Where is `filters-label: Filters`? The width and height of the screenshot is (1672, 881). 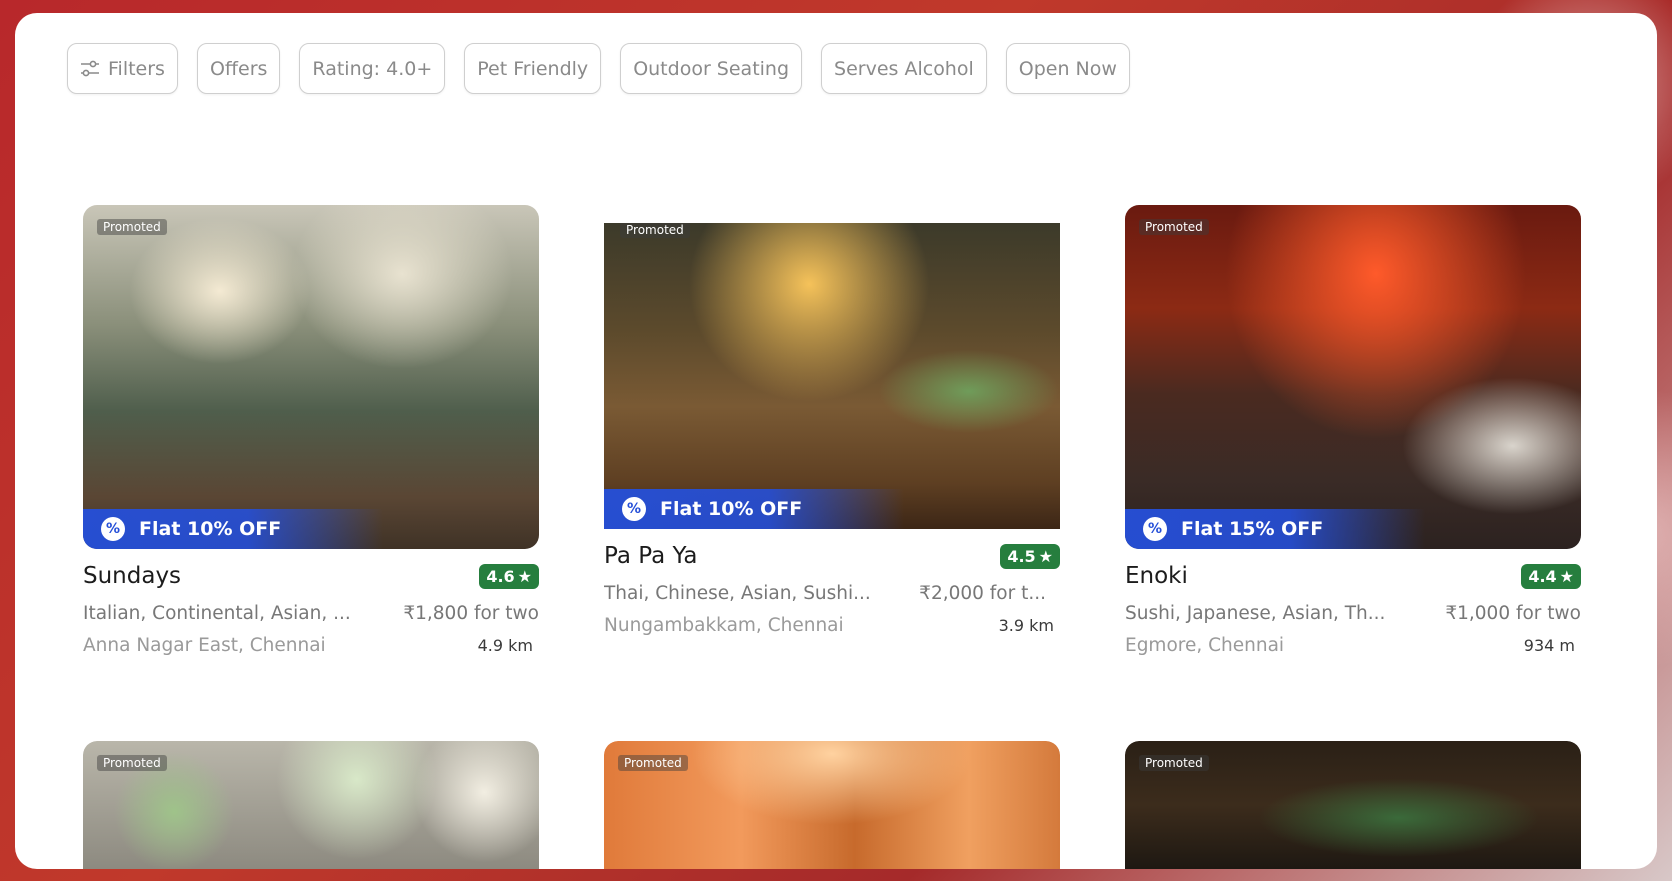
filters-label: Filters is located at coordinates (136, 68).